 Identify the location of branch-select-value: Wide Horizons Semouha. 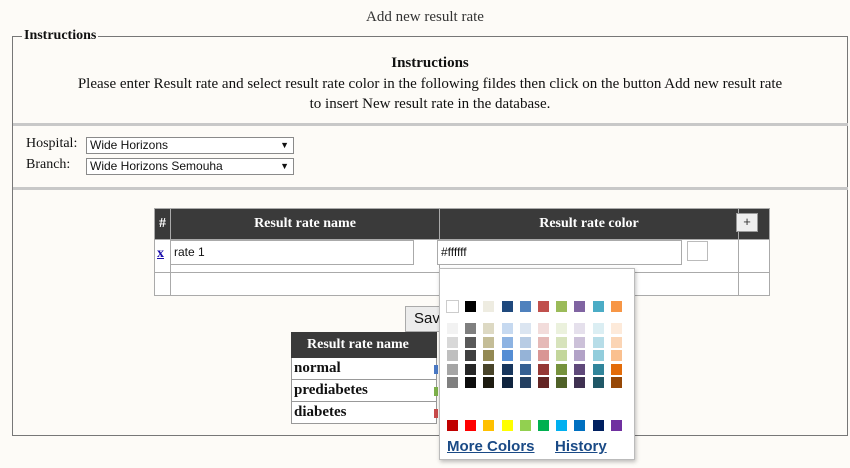
(156, 166).